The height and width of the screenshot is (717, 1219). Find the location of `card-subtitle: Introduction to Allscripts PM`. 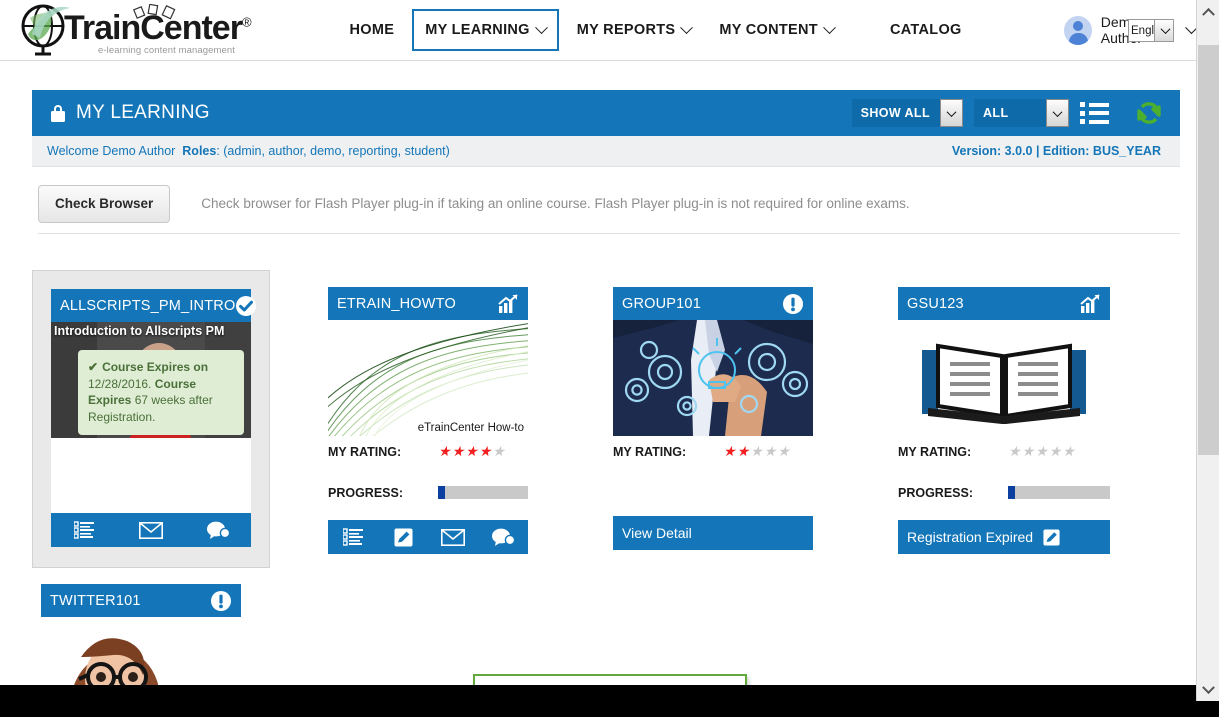

card-subtitle: Introduction to Allscripts PM is located at coordinates (139, 331).